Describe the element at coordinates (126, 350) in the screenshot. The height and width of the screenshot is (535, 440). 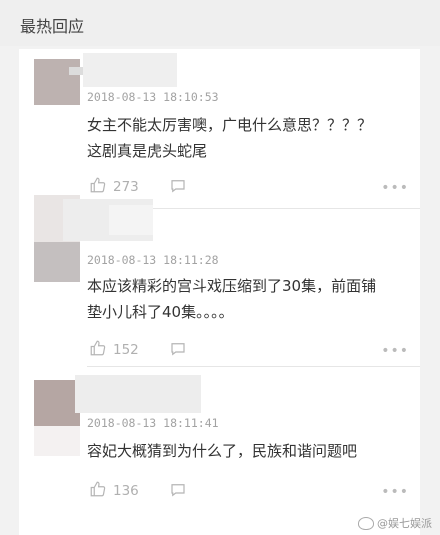
I see `like-count: 152` at that location.